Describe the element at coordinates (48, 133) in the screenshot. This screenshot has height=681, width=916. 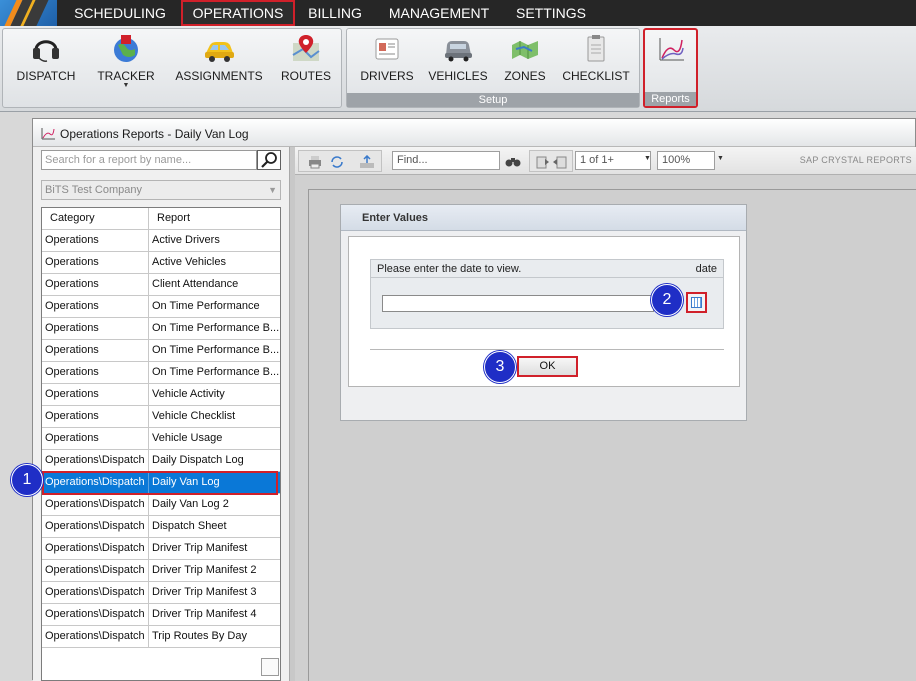
I see `report-chart-icon` at that location.